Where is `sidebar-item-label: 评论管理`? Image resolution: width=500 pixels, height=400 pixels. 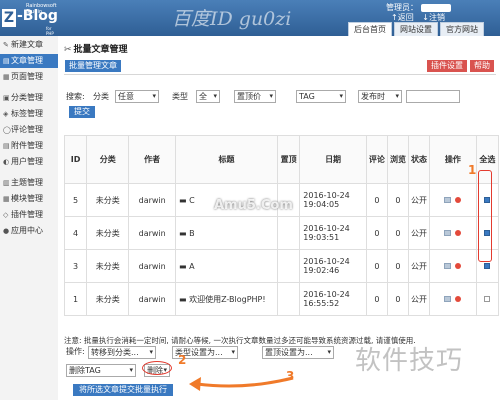 sidebar-item-label: 评论管理 is located at coordinates (27, 129).